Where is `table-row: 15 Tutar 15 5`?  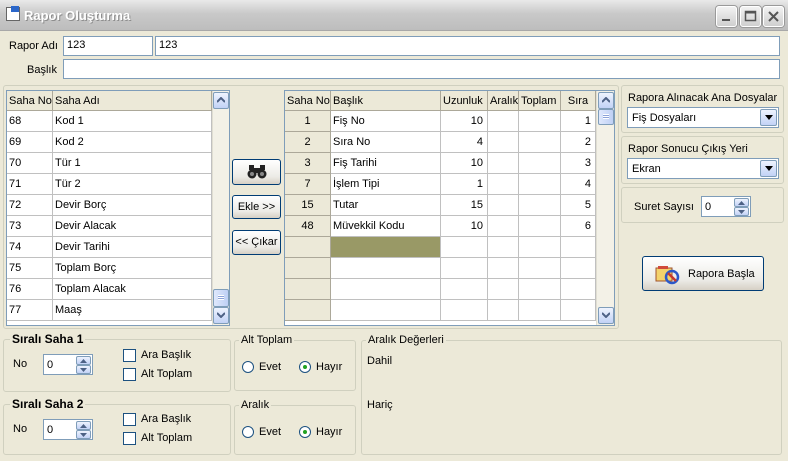
table-row: 15 Tutar 15 5 is located at coordinates (440, 205).